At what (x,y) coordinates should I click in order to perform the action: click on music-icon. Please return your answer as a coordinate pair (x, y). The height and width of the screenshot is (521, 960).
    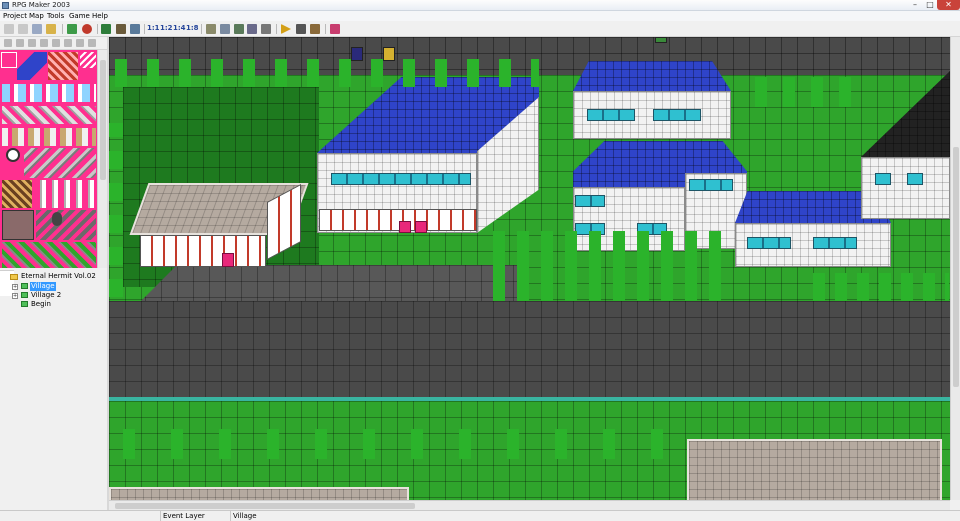
    Looking at the image, I should click on (252, 29).